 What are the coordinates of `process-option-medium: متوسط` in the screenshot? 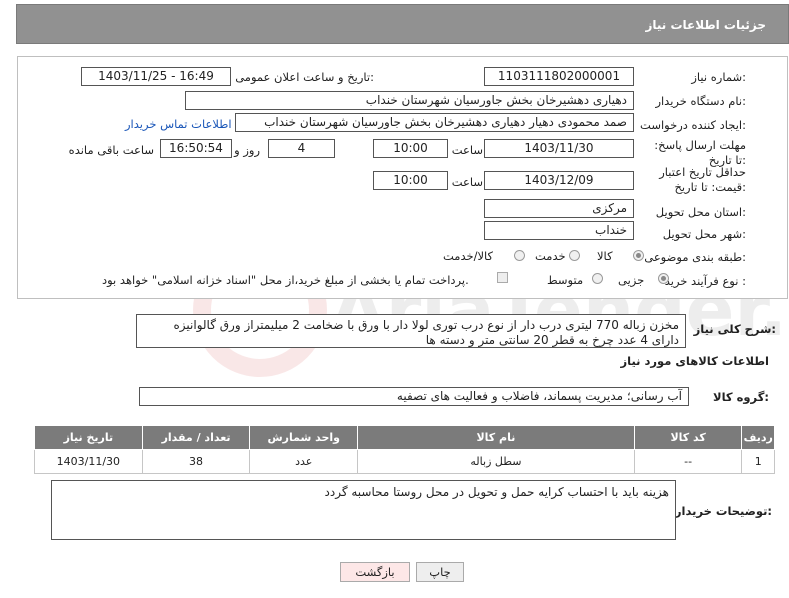 It's located at (565, 280).